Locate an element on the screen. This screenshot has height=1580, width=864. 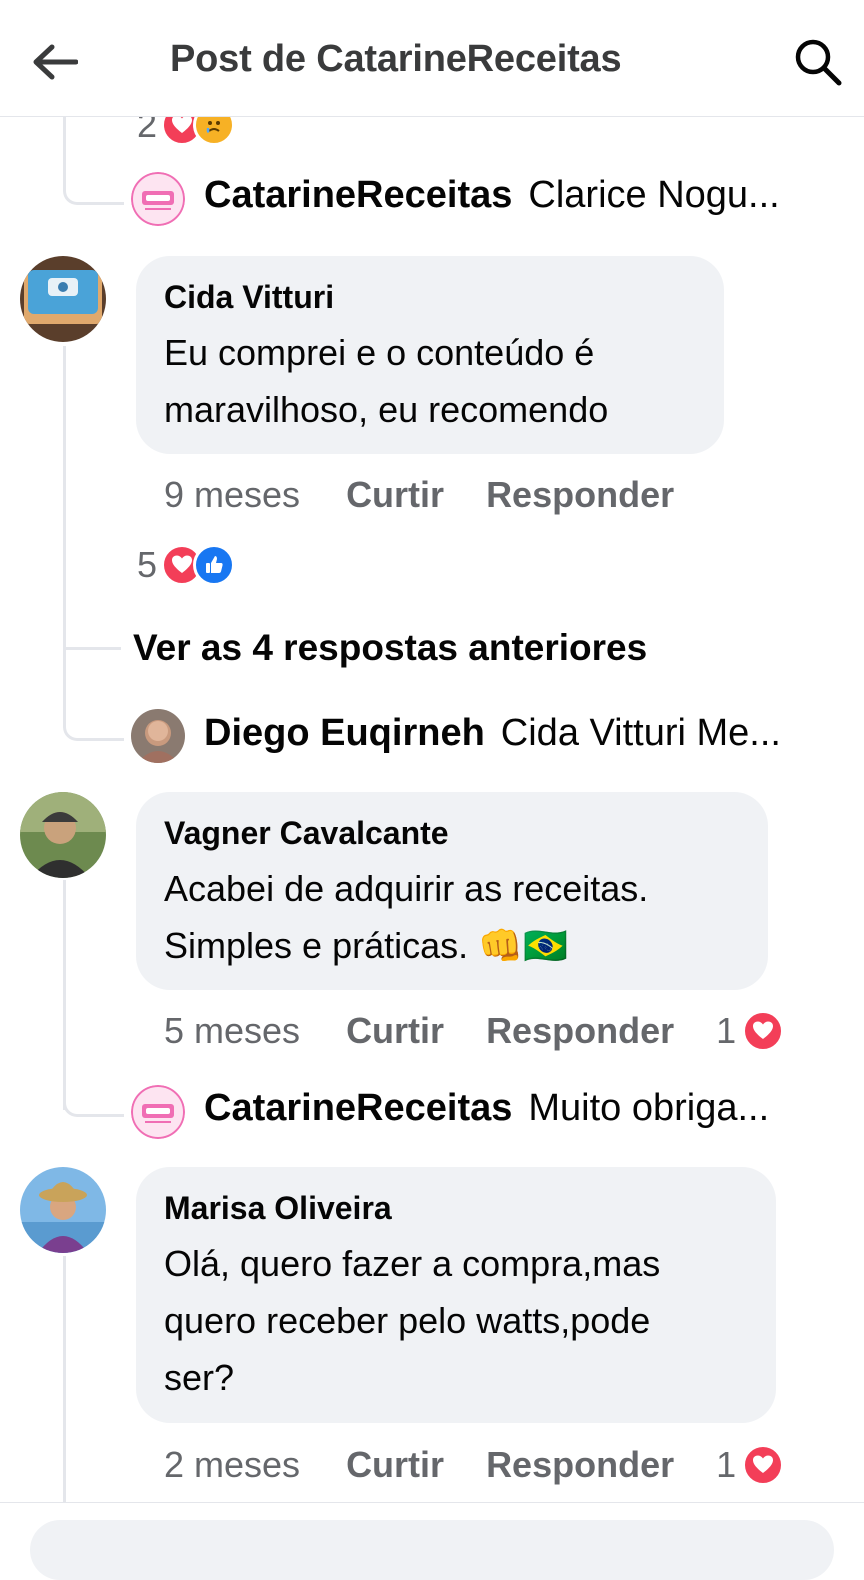
comment-text-line: quero receber pelo watts,pode is located at coordinates (407, 1320).